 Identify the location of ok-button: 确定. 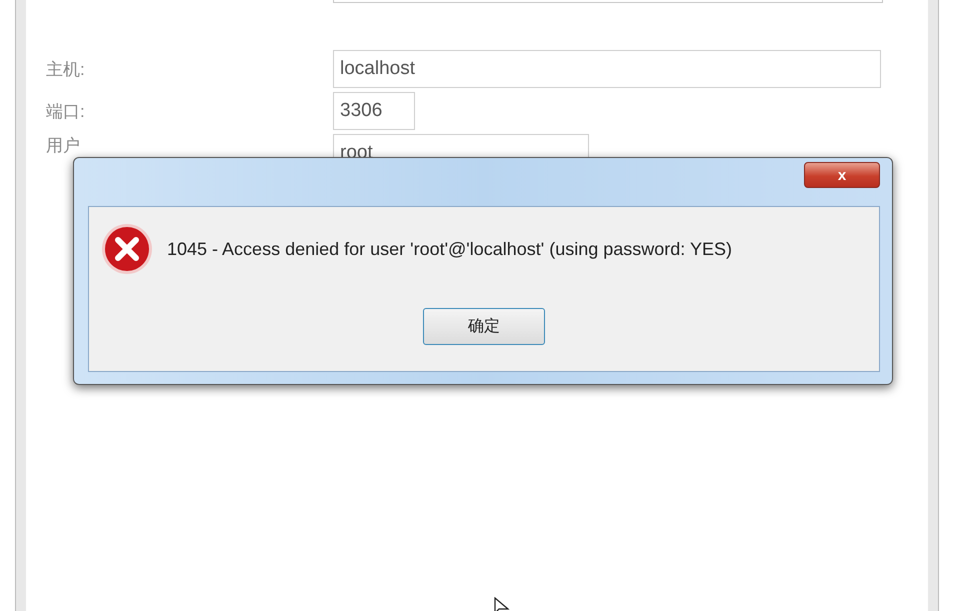
(484, 326).